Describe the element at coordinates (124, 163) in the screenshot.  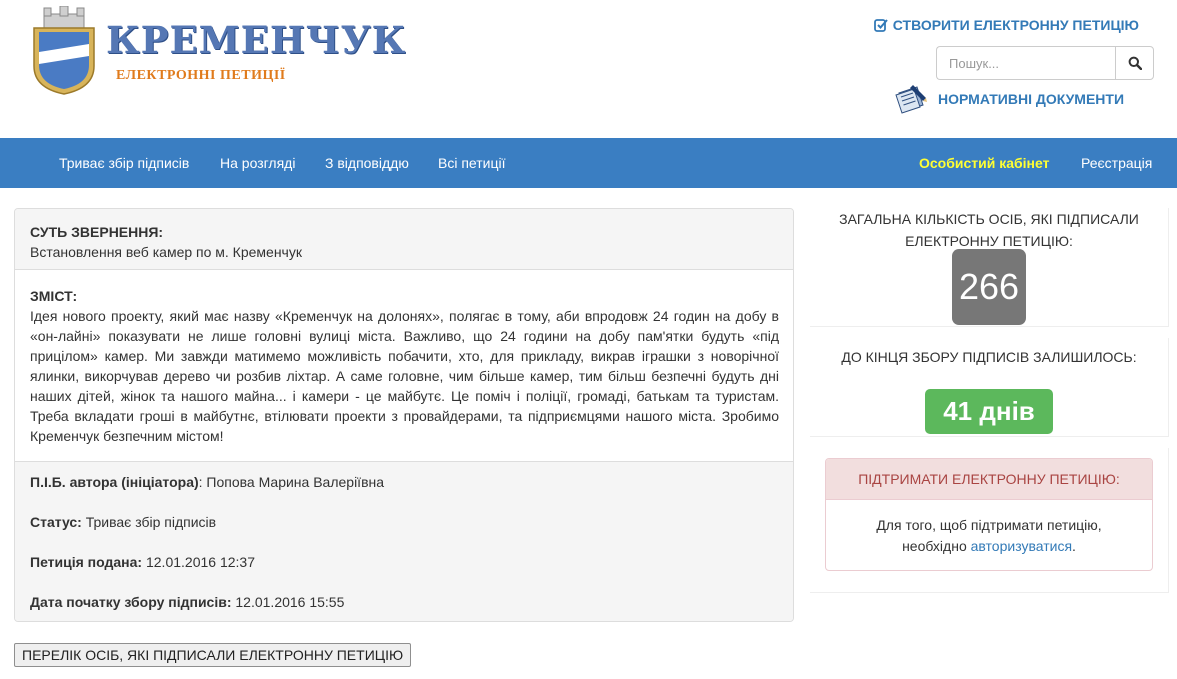
I see `nav-collecting-signatures: Триває збір підписів` at that location.